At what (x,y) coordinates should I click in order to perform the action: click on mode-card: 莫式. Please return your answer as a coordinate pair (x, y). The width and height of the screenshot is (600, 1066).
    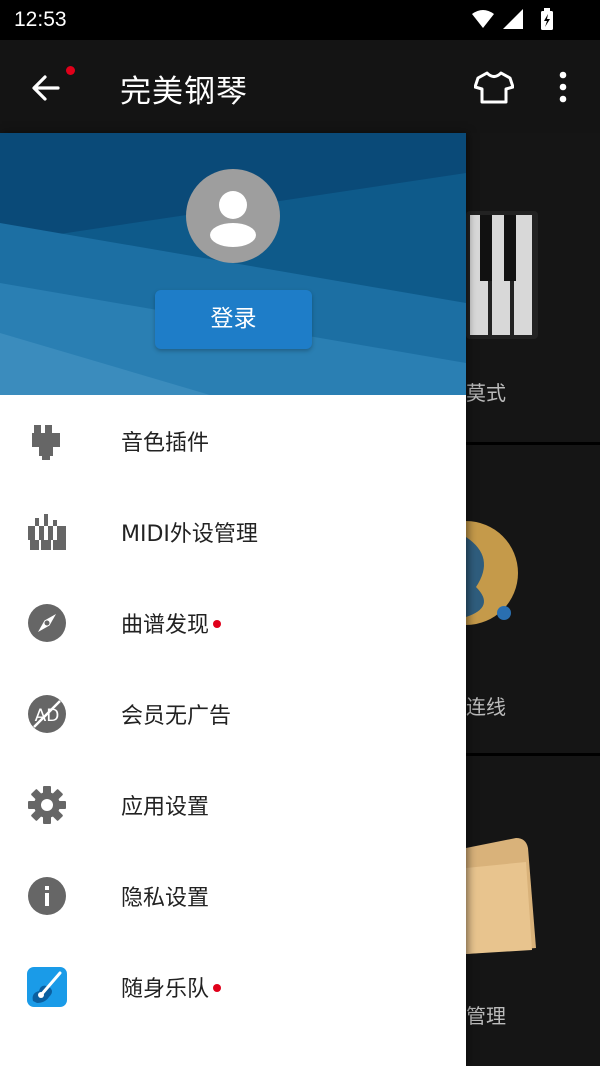
    Looking at the image, I should click on (533, 287).